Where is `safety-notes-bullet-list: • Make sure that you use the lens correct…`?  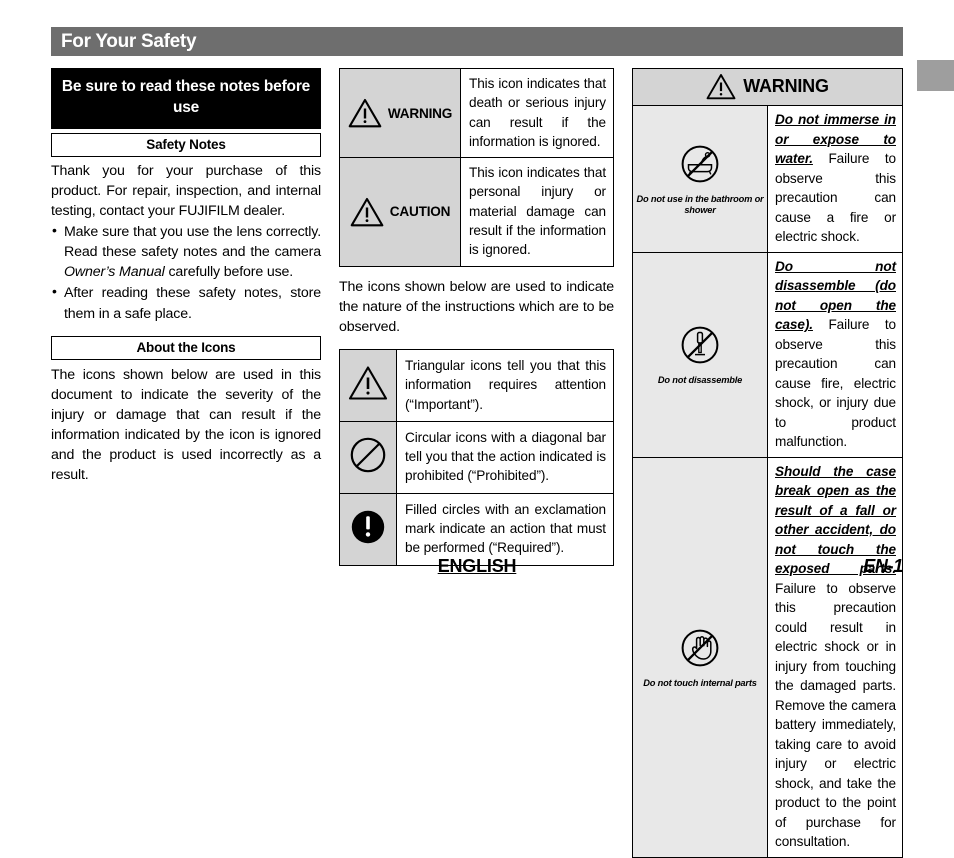 safety-notes-bullet-list: • Make sure that you use the lens correct… is located at coordinates (186, 272).